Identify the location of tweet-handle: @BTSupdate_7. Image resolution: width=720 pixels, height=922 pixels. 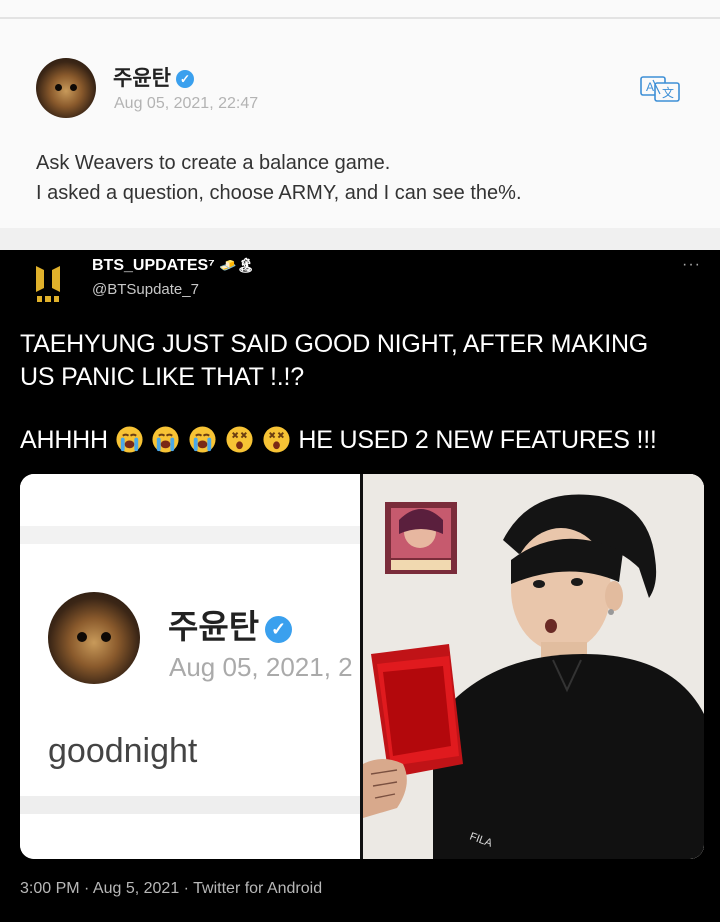
(145, 289).